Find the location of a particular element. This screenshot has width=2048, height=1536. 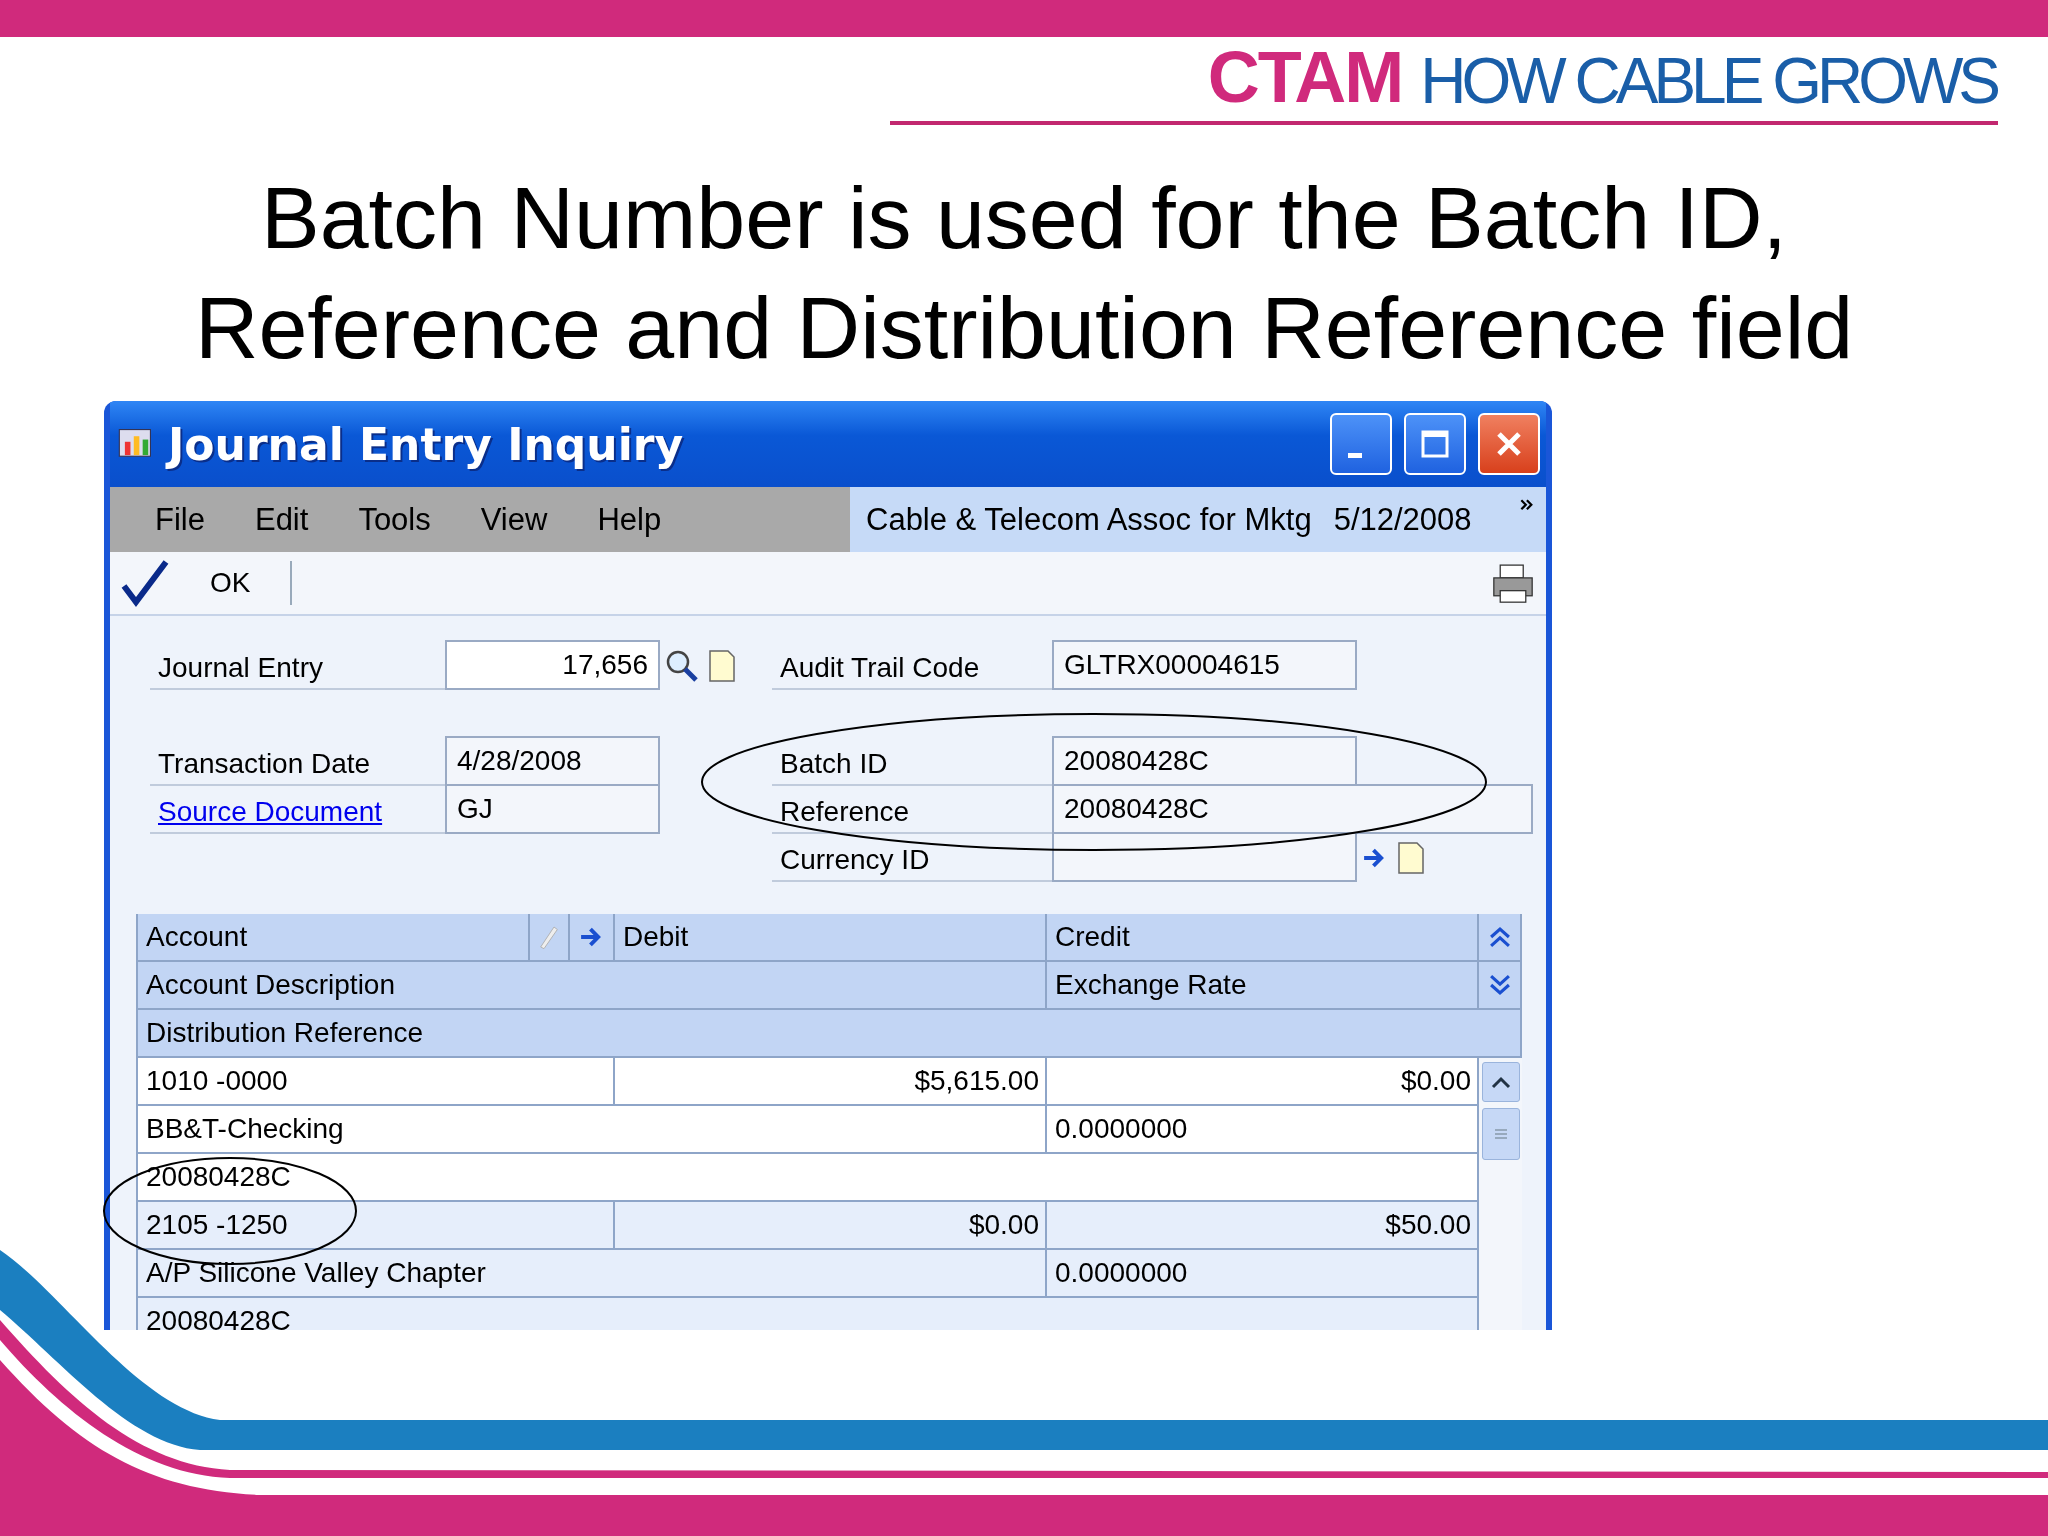

company-name: Cable & Telecom Assoc for Mktg is located at coordinates (1089, 519).